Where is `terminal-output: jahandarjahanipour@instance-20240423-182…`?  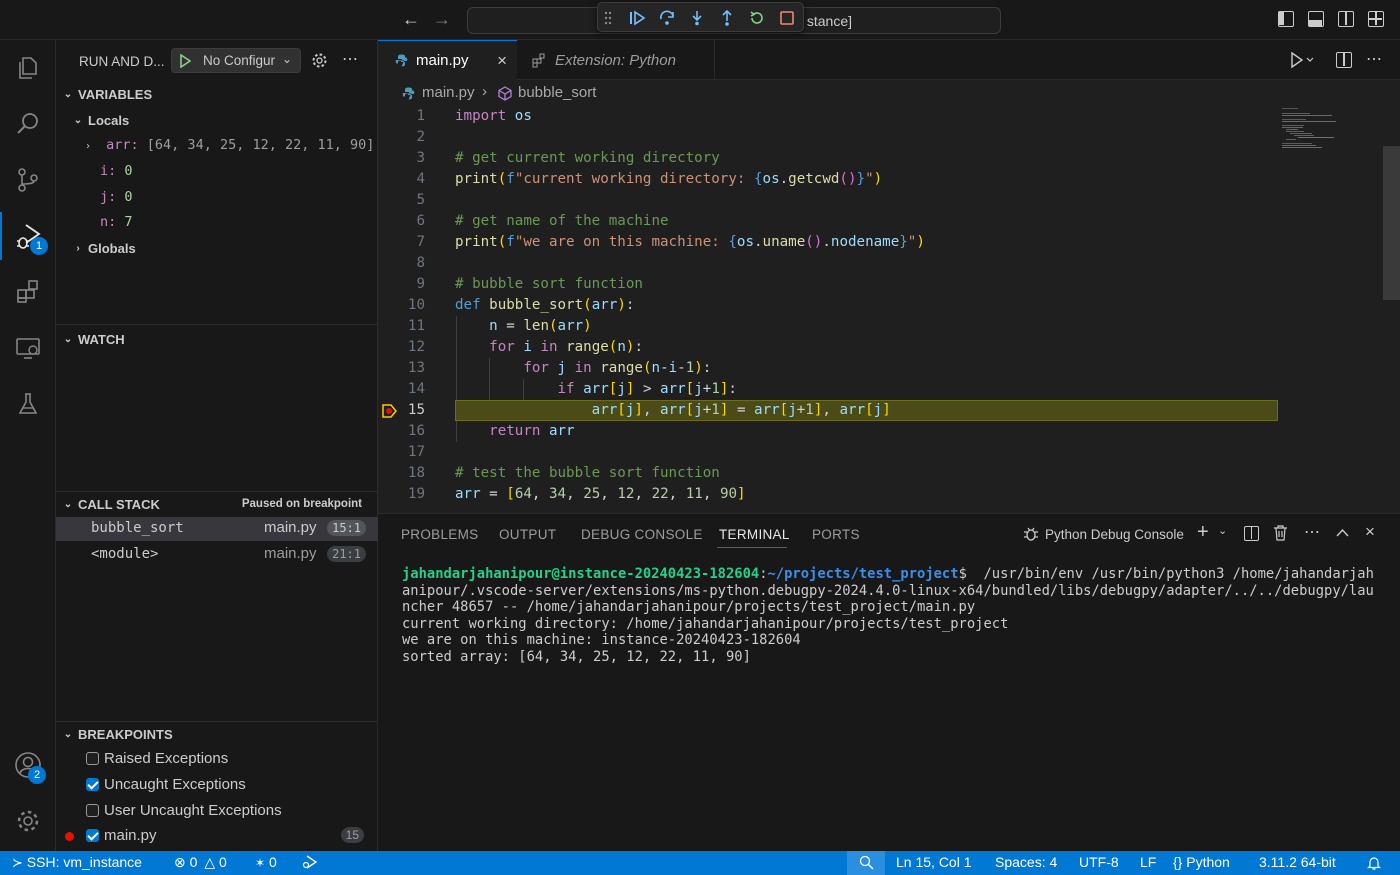
terminal-output: jahandarjahanipour@instance-20240423-182… is located at coordinates (892, 616).